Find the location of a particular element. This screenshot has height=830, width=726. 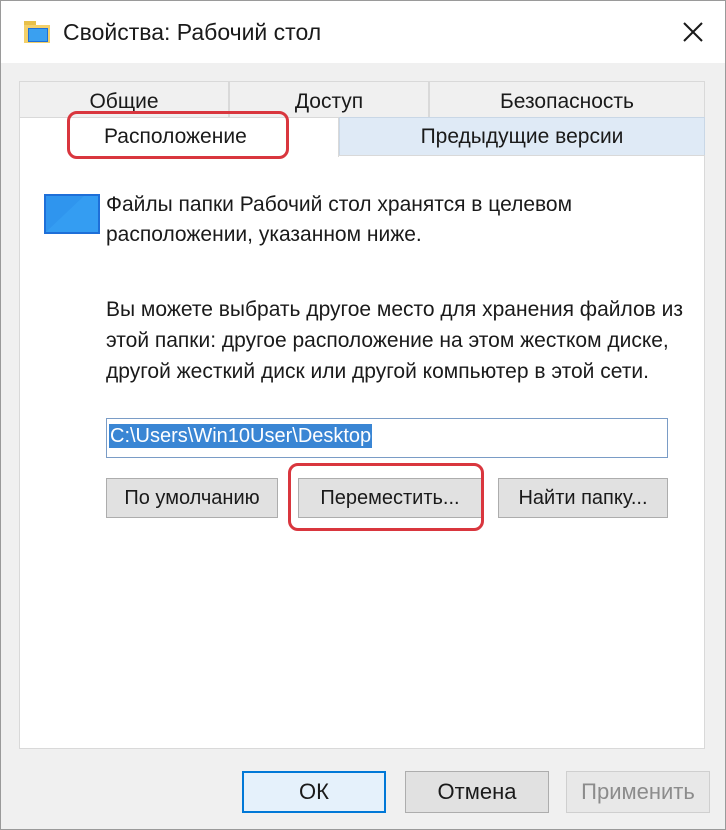

close-button is located at coordinates (693, 32).